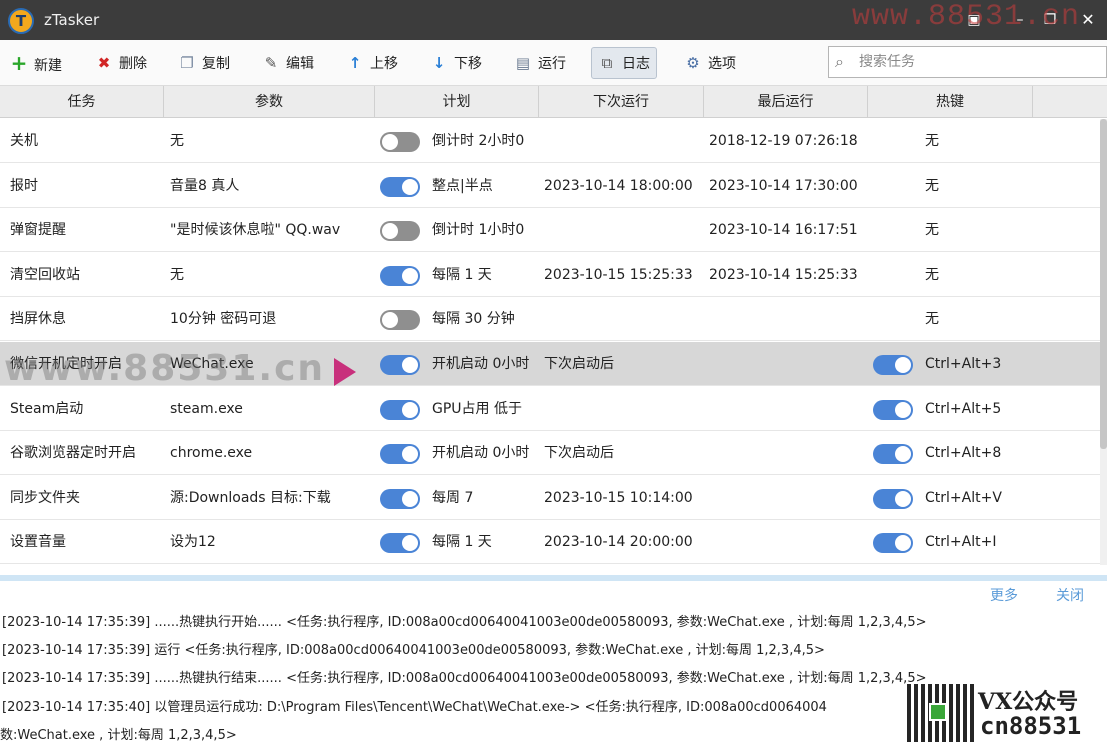 The width and height of the screenshot is (1107, 742). Describe the element at coordinates (1103, 284) in the screenshot. I see `table-scrollbar-thumb` at that location.